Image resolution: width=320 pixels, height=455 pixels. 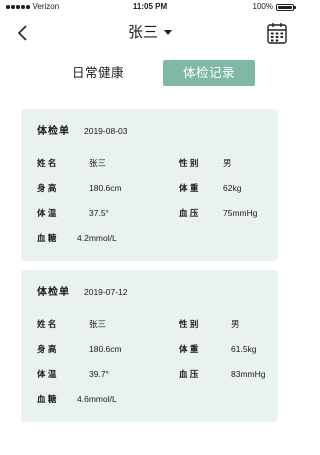 What do you see at coordinates (142, 32) in the screenshot?
I see `person-name: 张三` at bounding box center [142, 32].